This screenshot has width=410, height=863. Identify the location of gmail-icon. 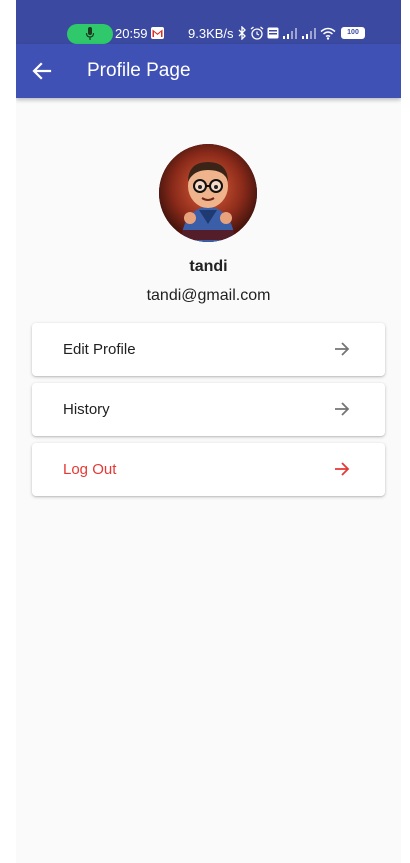
(157, 33).